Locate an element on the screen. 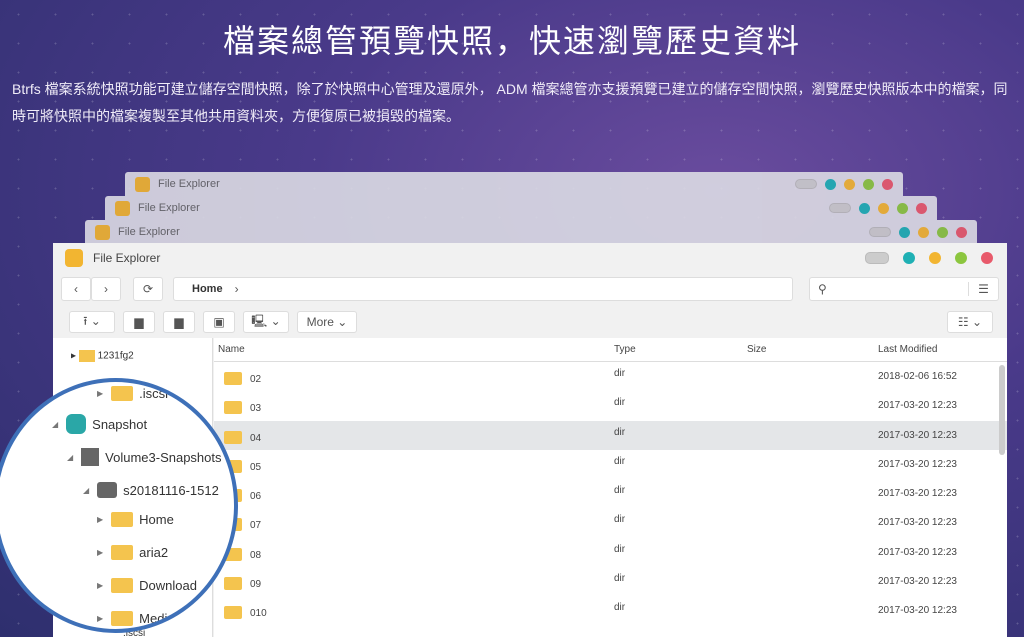 This screenshot has width=1024, height=637. new-folder-button: ▆ is located at coordinates (139, 322).